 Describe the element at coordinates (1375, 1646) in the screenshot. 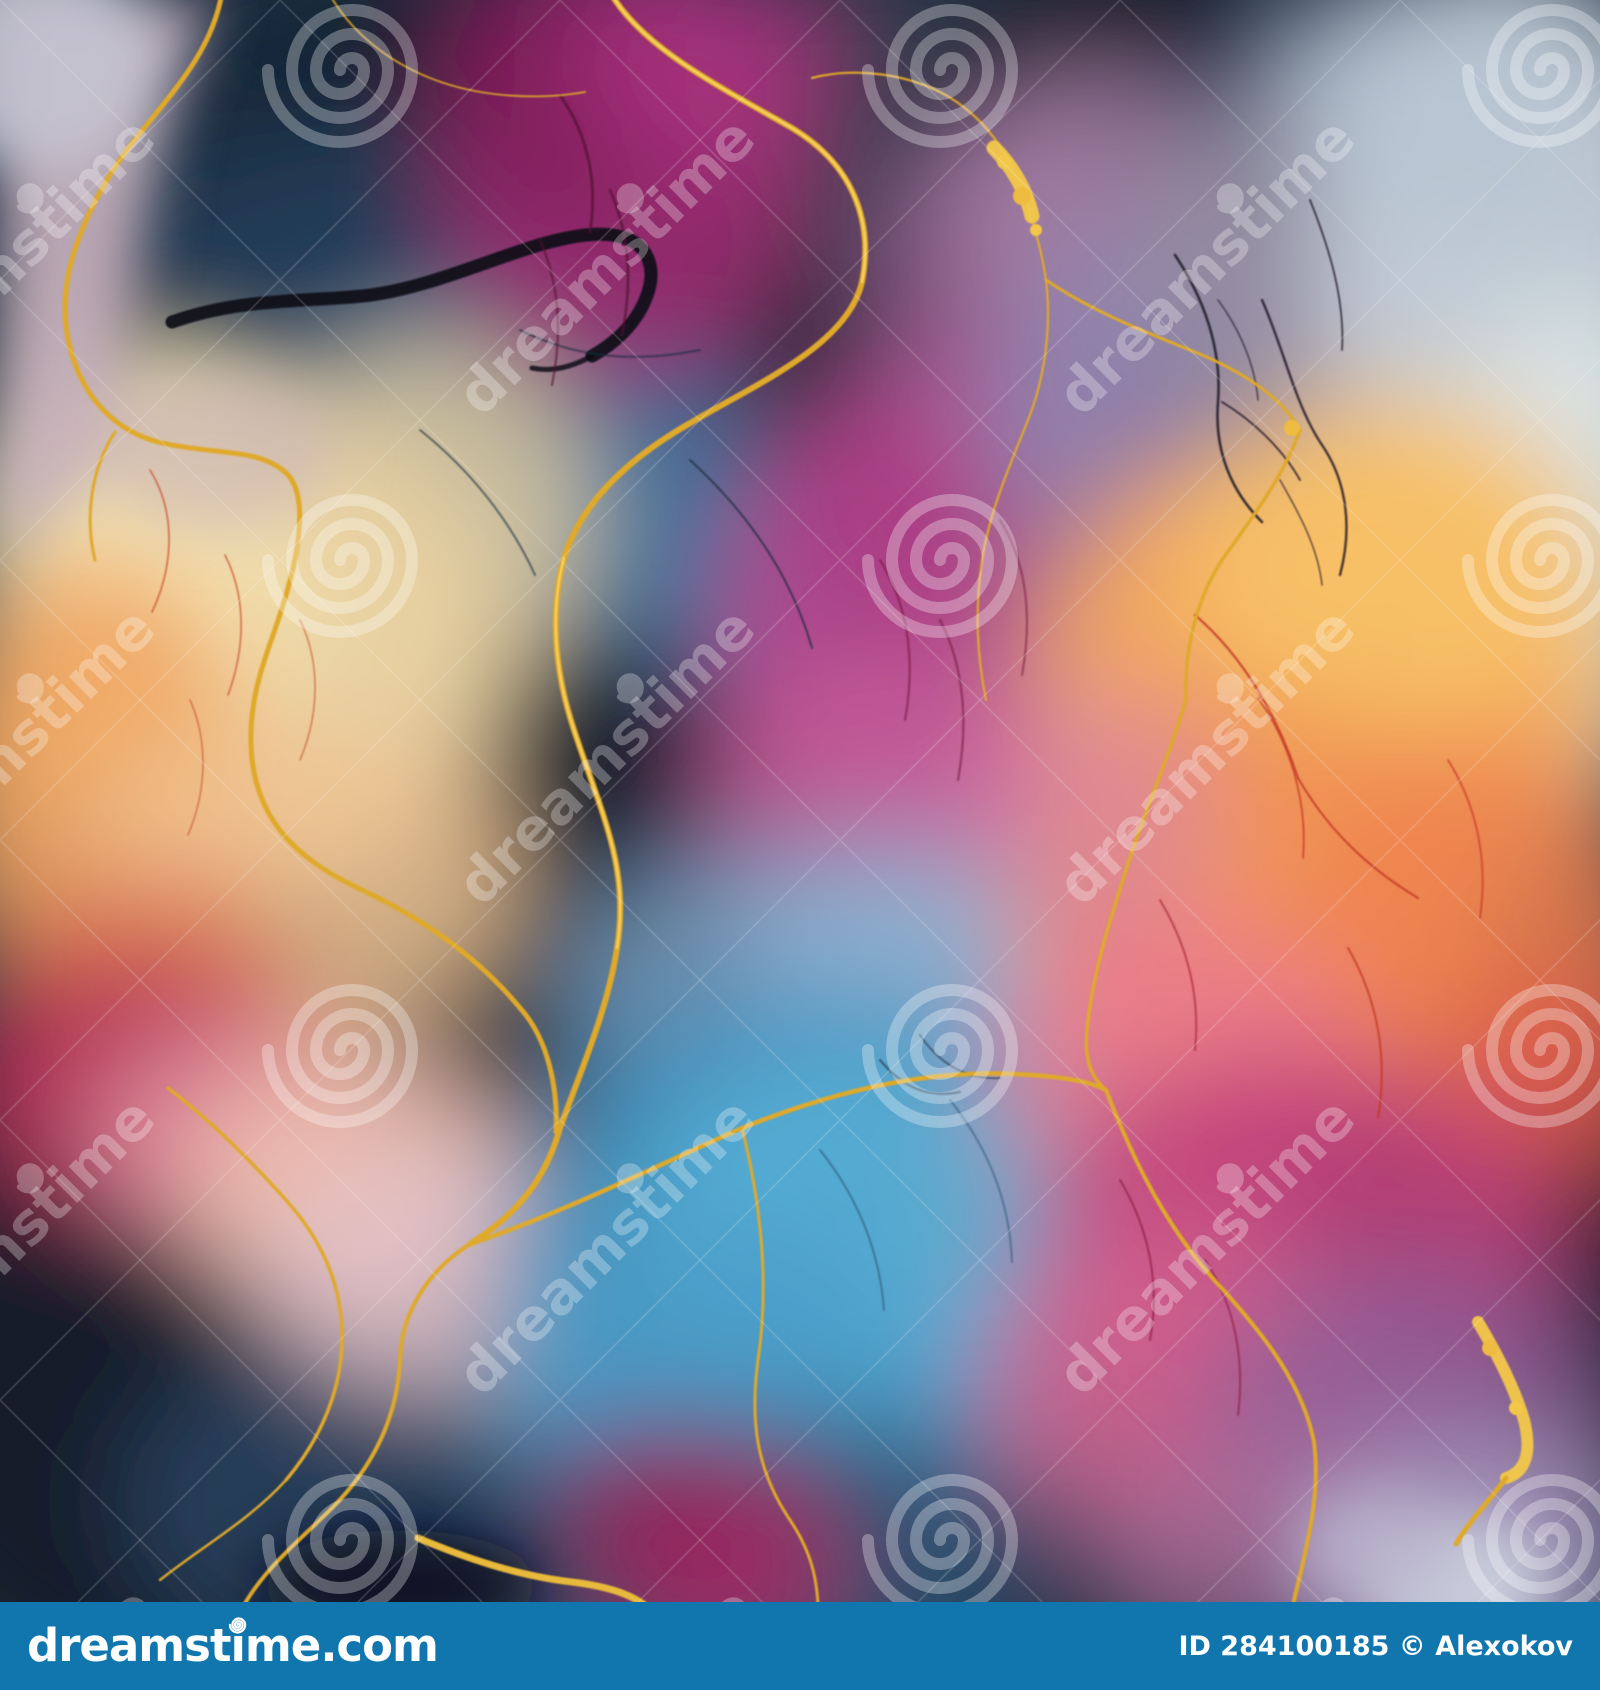

I see `image-id-credit: ID 284100185 © Alexokov` at that location.